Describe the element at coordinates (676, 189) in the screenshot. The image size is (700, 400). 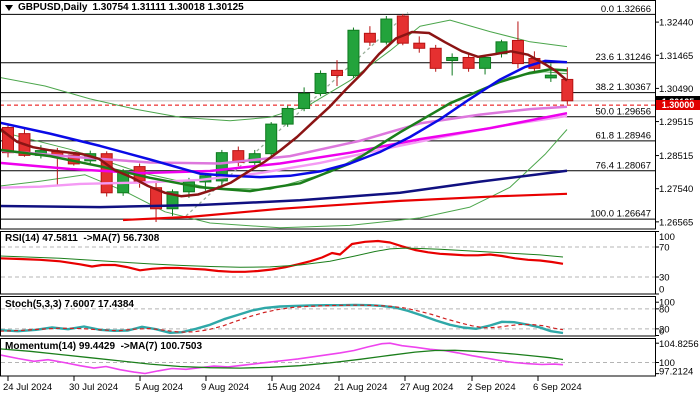
I see `price-axis-label: 1.27540` at that location.